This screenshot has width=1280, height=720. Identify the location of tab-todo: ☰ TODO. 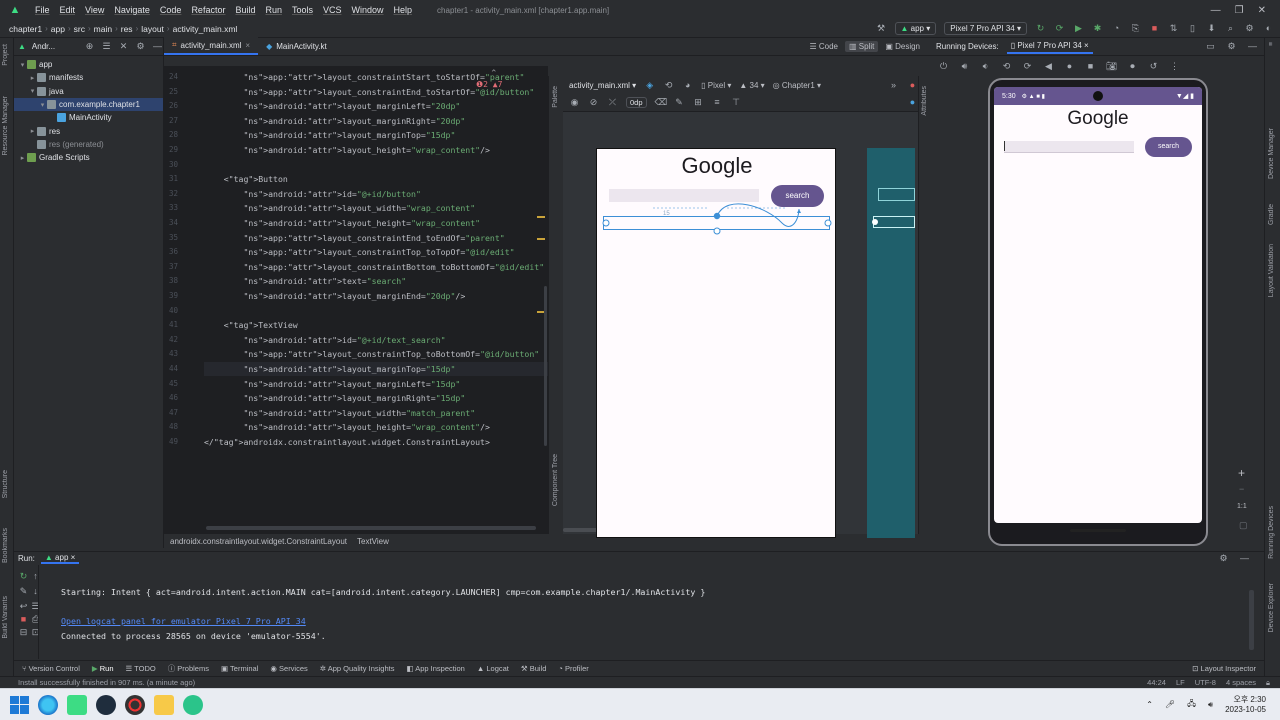
(141, 668).